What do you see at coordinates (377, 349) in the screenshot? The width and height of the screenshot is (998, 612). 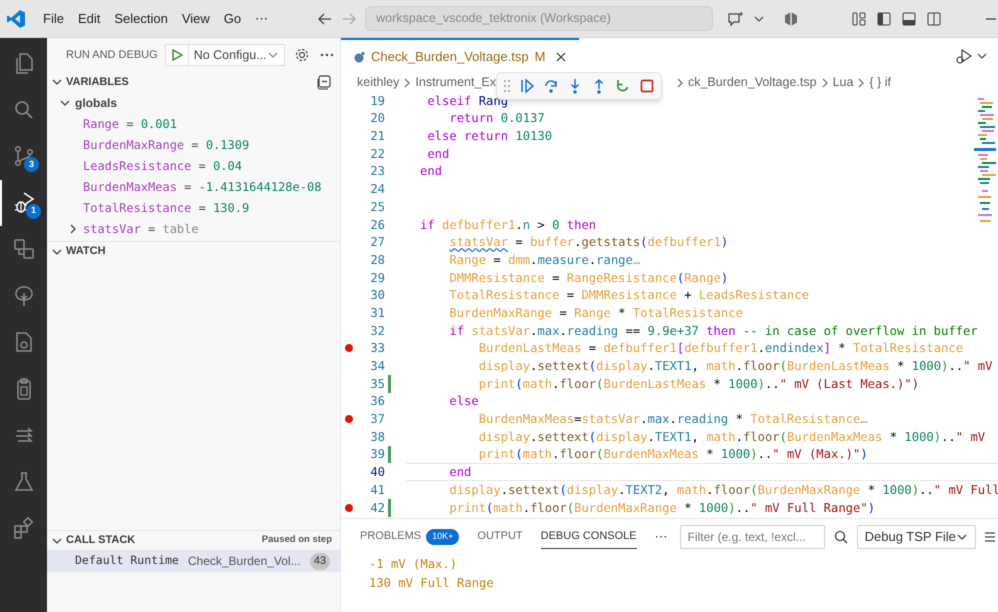 I see `line-number: 33` at bounding box center [377, 349].